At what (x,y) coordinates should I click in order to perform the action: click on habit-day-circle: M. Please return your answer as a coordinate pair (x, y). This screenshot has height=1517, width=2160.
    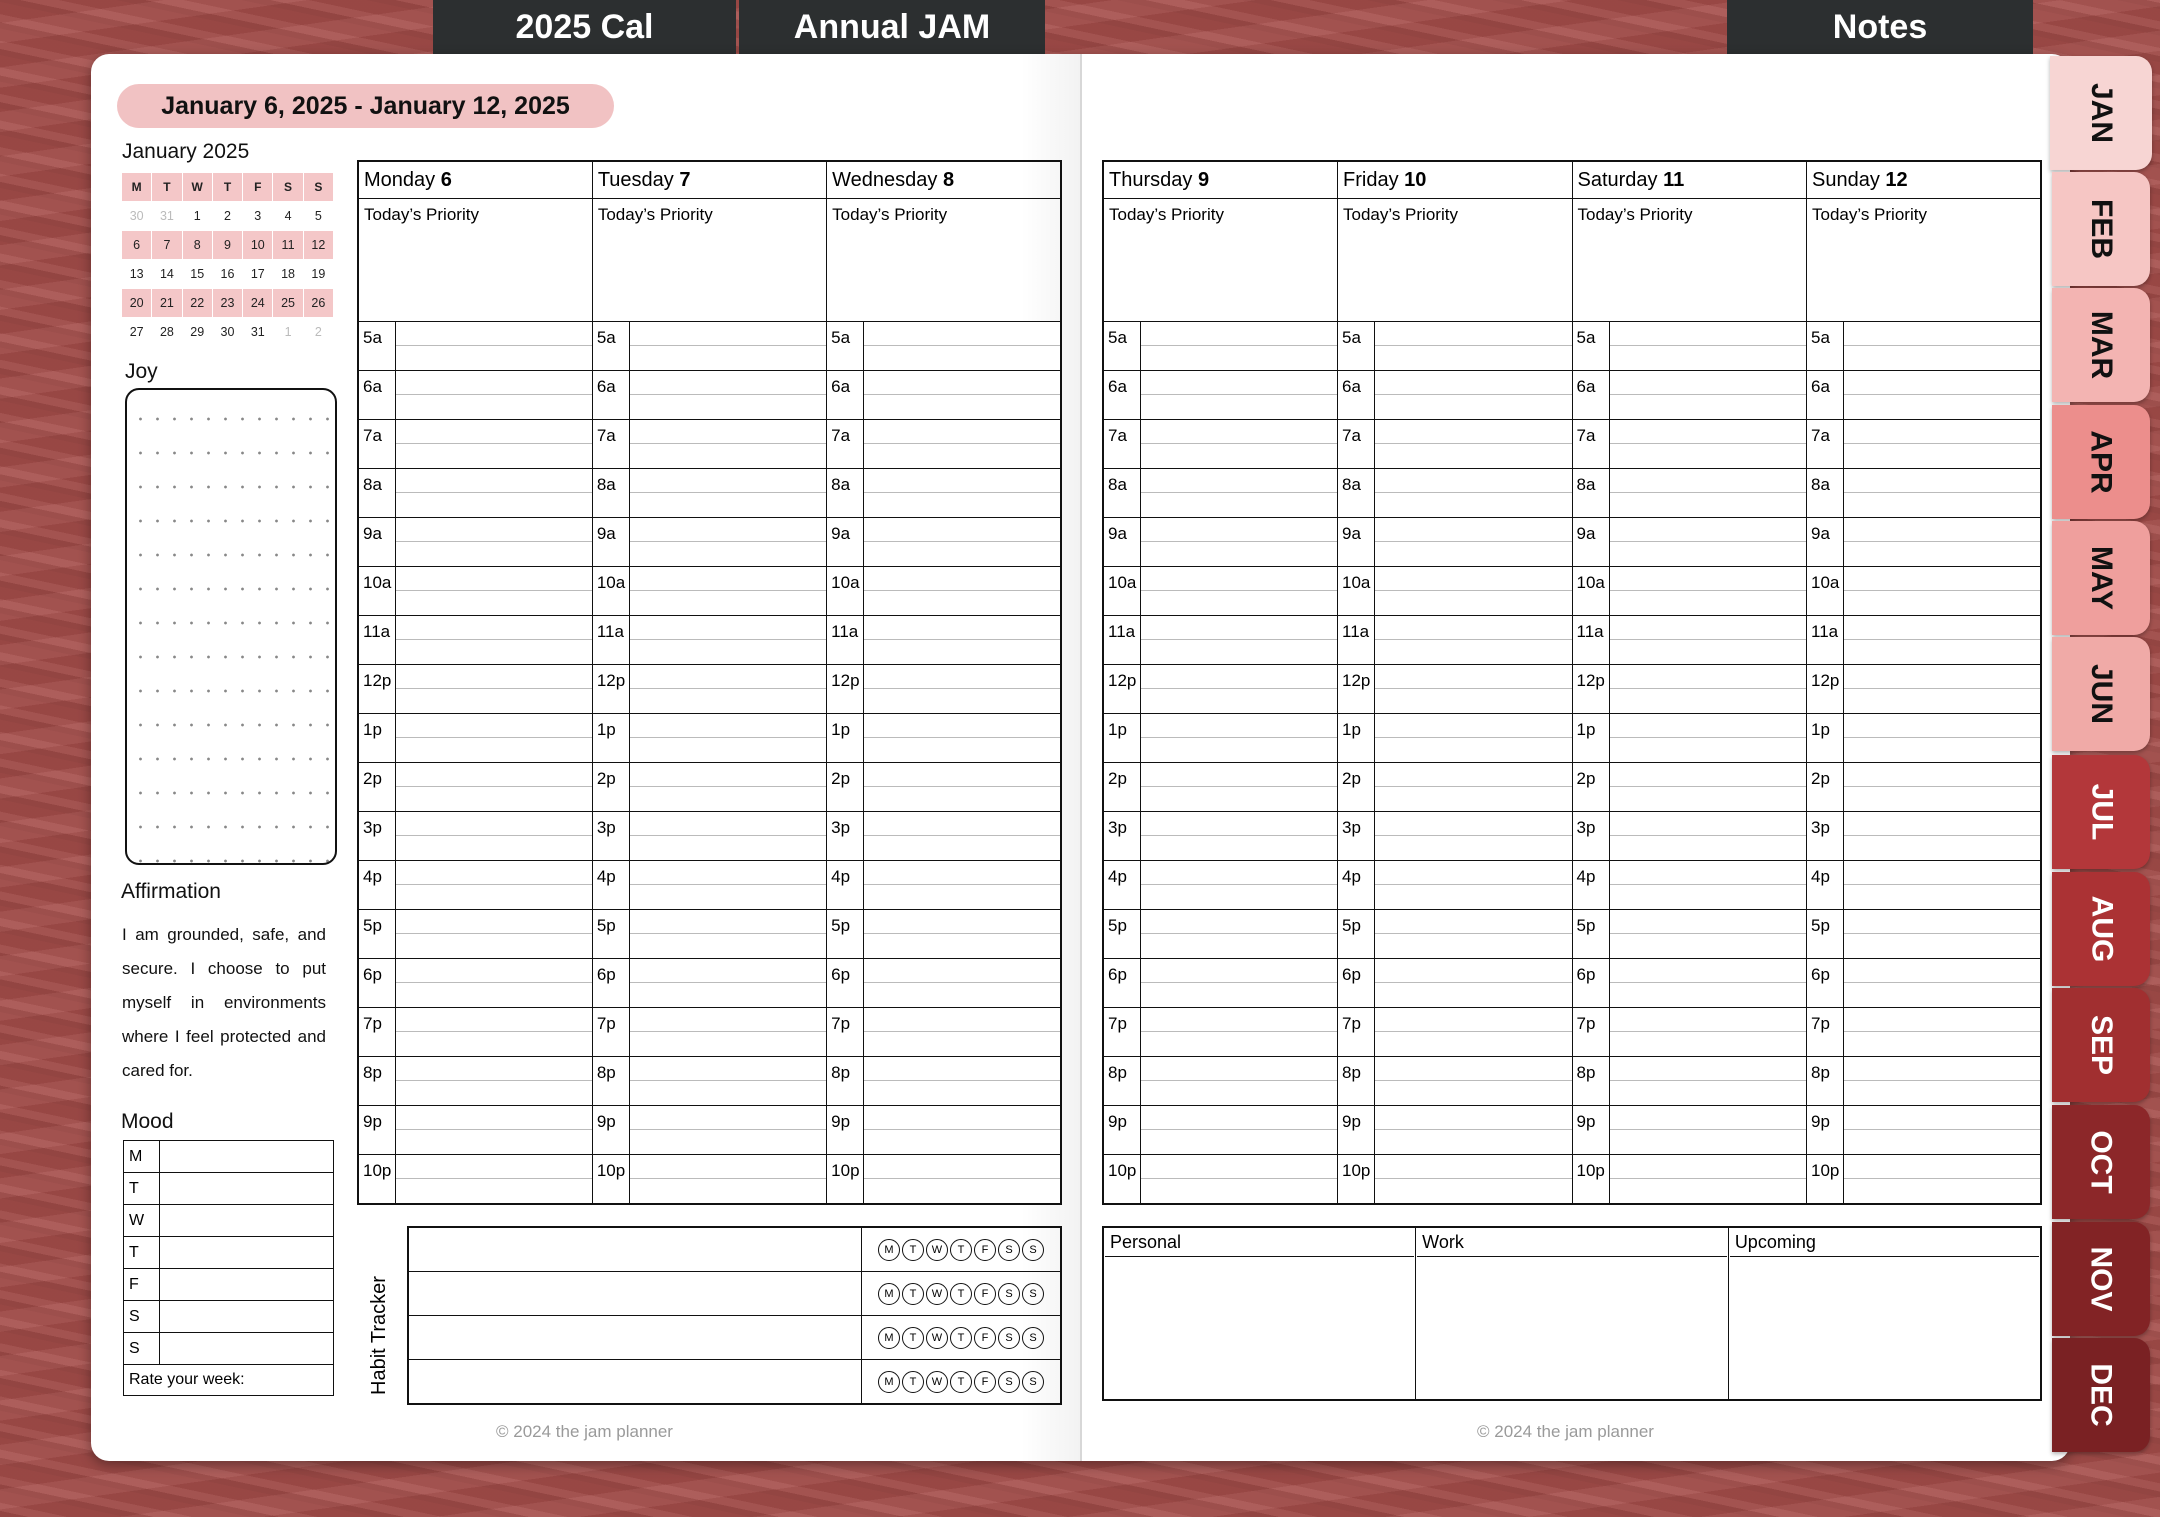
    Looking at the image, I should click on (889, 1249).